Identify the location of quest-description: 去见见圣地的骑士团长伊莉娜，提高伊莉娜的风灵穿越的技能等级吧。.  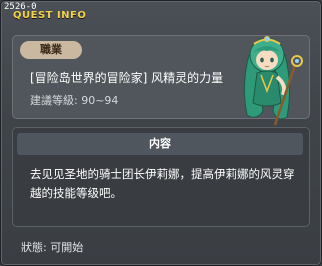
(162, 183).